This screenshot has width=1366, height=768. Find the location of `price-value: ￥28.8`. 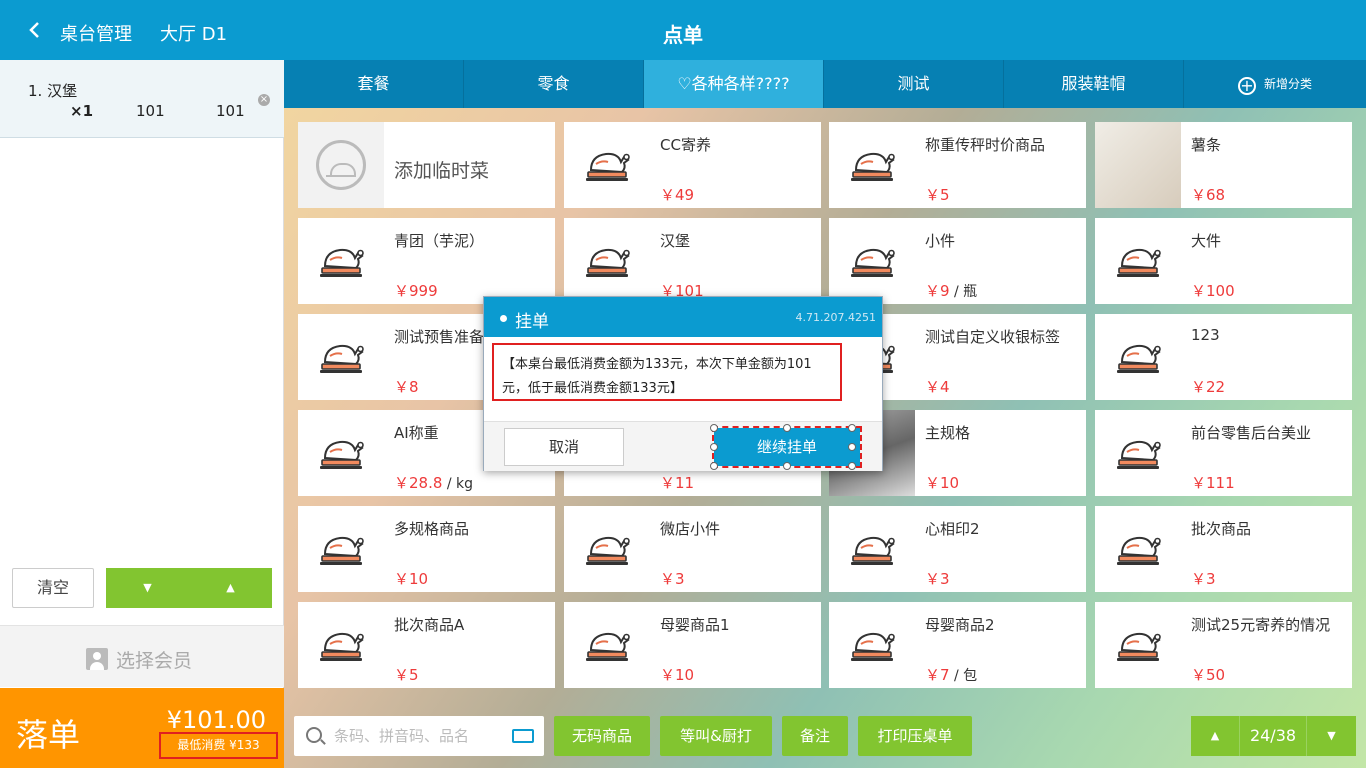

price-value: ￥28.8 is located at coordinates (418, 483).